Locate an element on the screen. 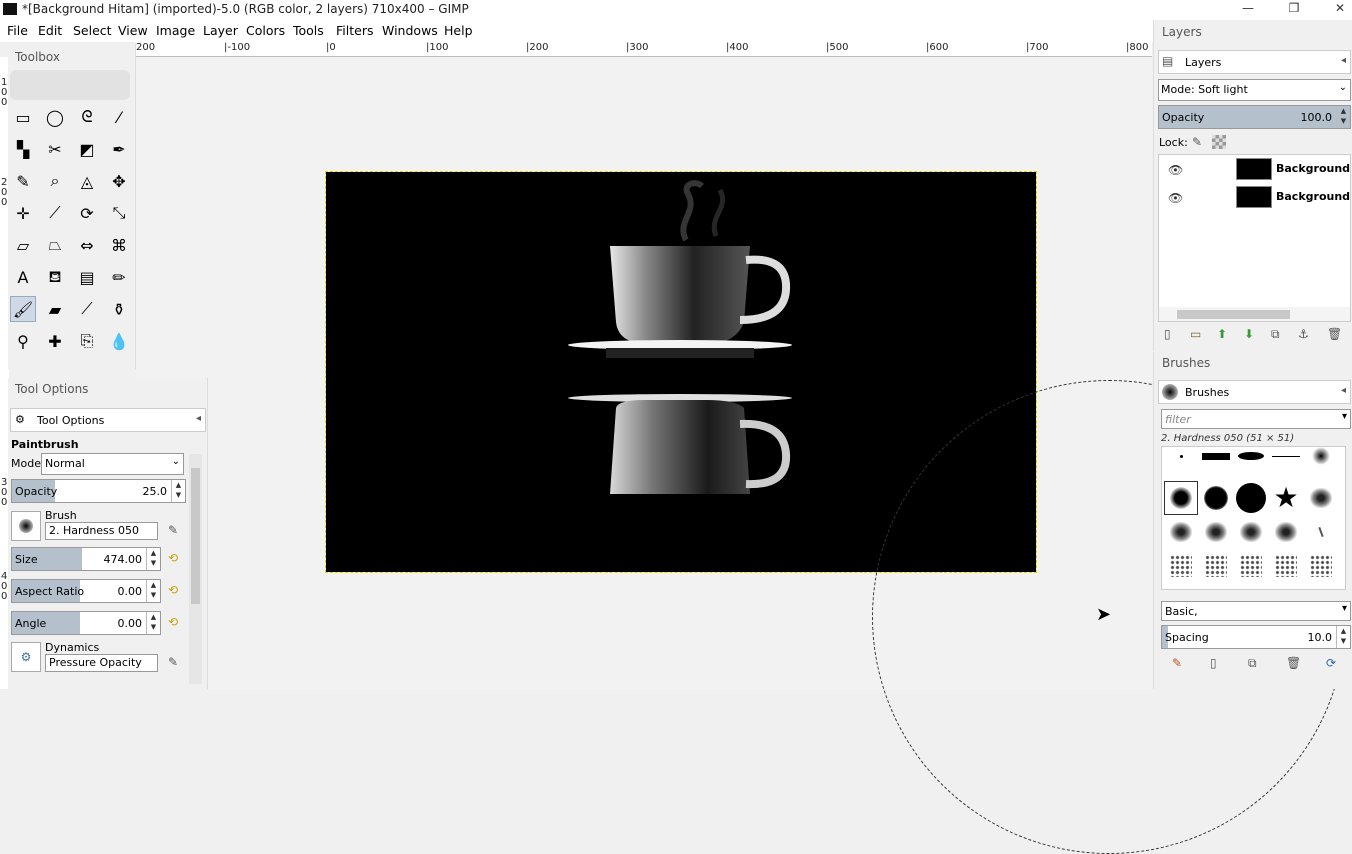 The width and height of the screenshot is (1352, 854). lock-alpha-icon is located at coordinates (1219, 142).